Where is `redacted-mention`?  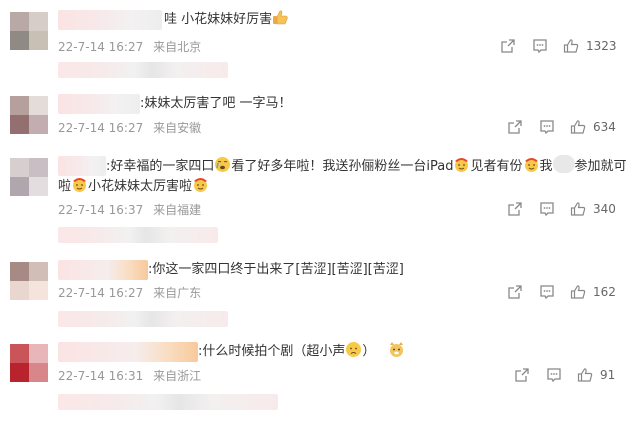
redacted-mention is located at coordinates (563, 164).